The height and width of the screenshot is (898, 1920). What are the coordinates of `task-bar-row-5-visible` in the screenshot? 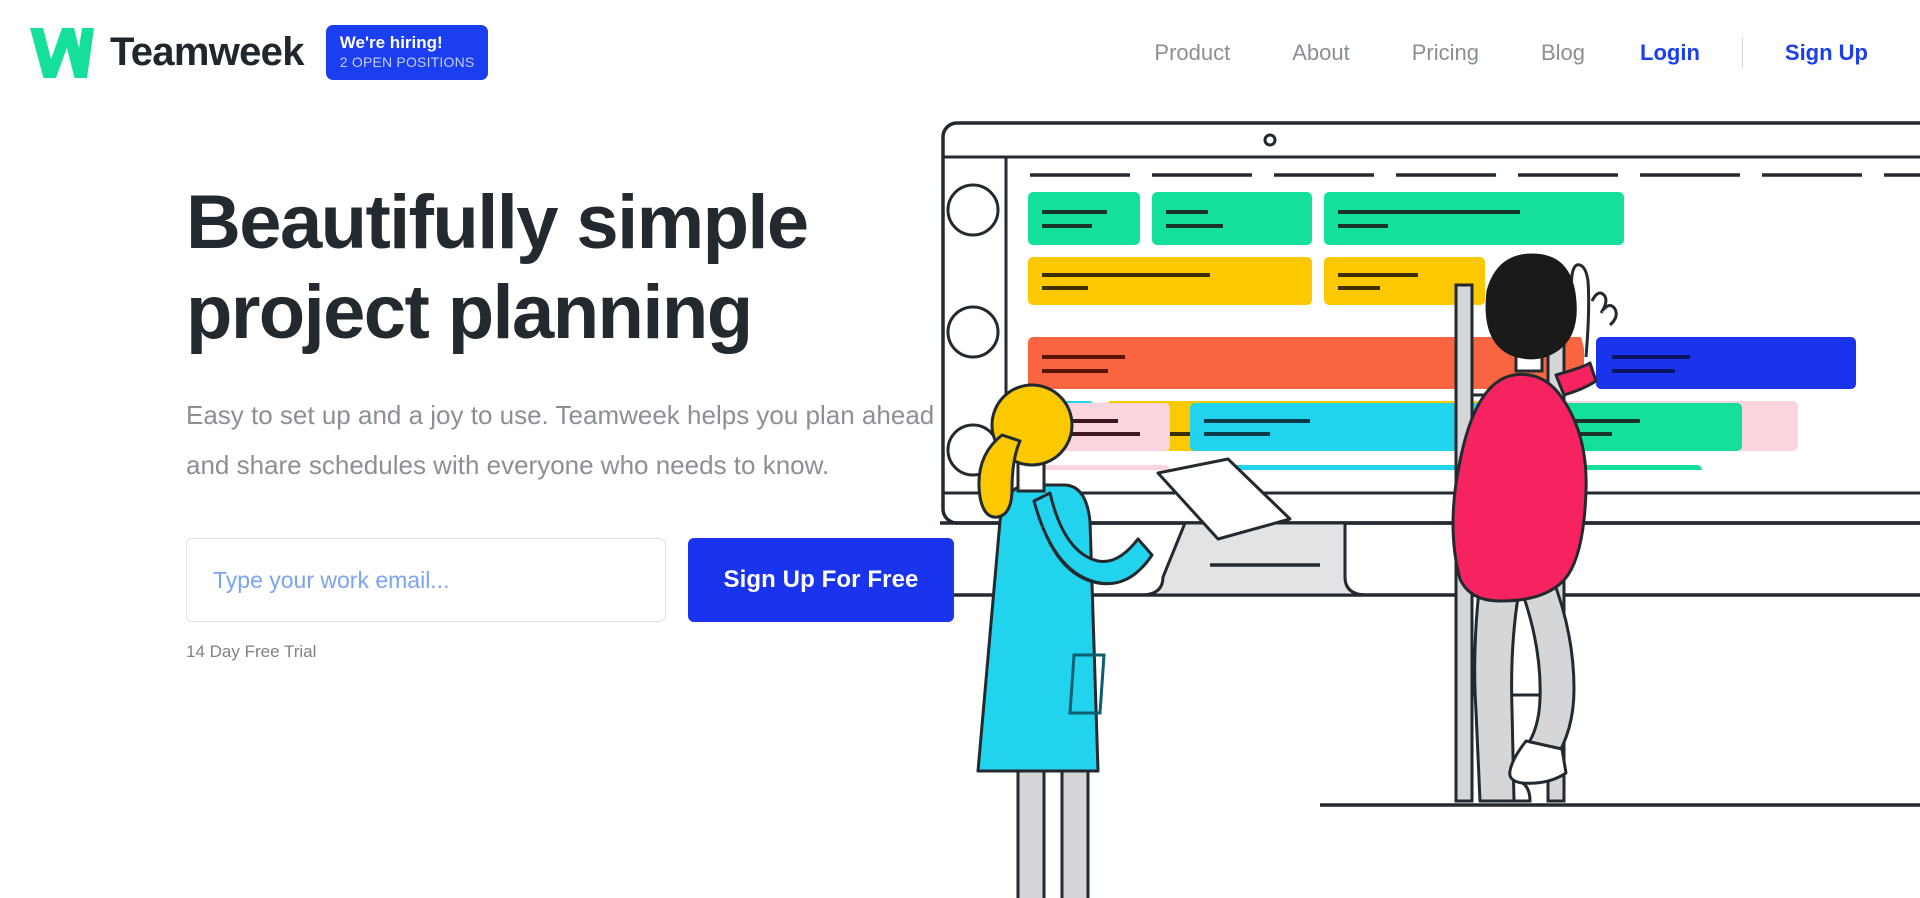 It's located at (1385, 427).